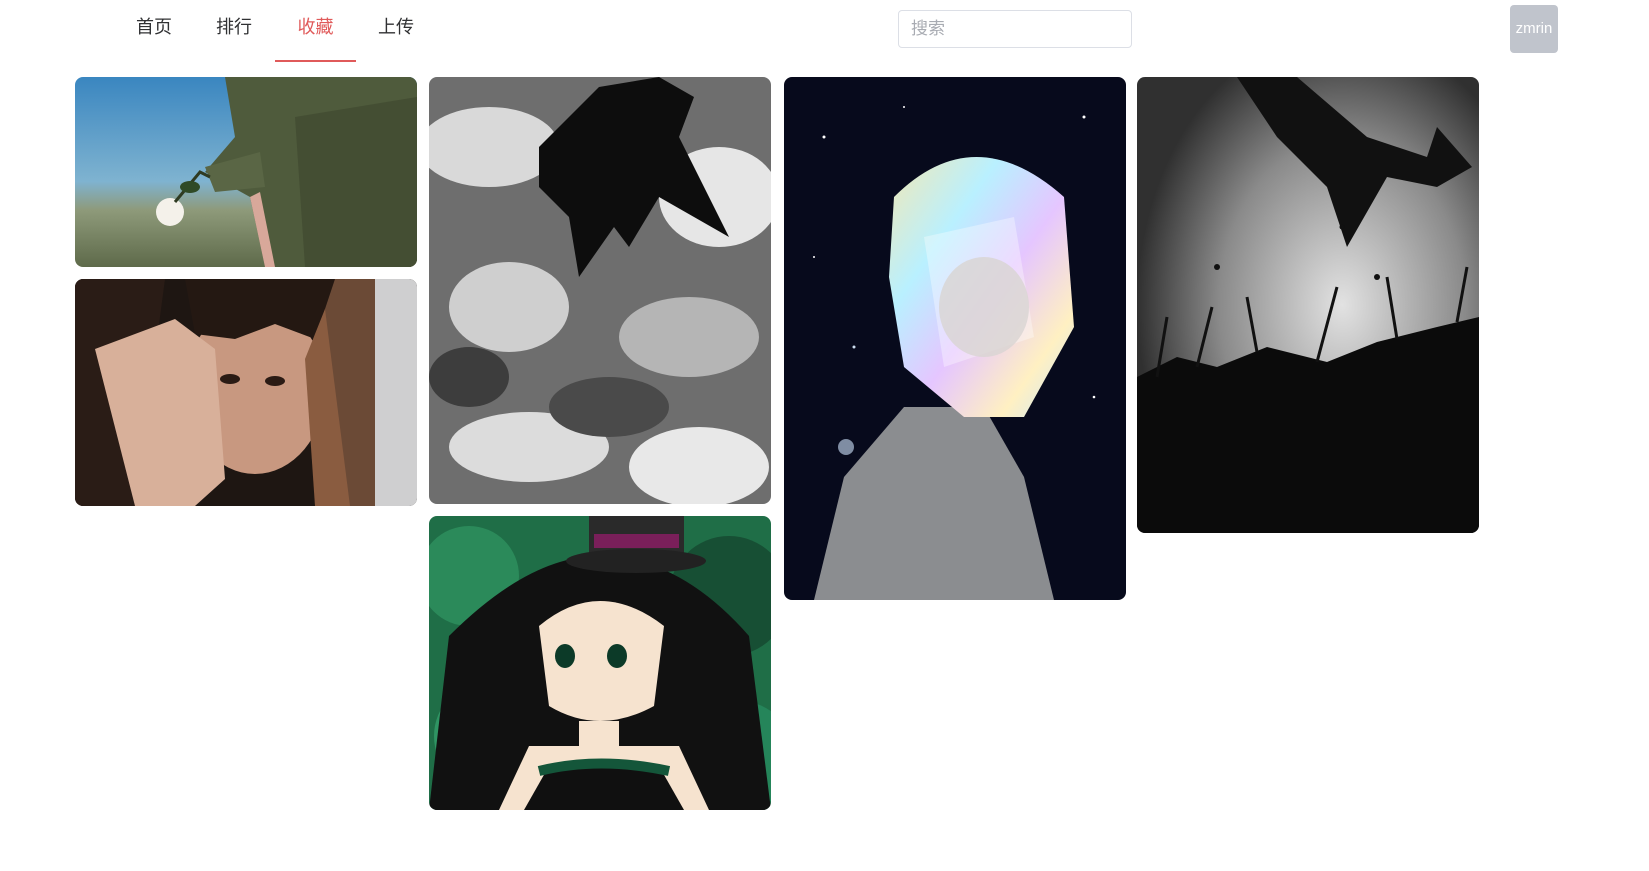 This screenshot has width=1649, height=871. I want to click on gallery-image-crows-trees, so click(1308, 305).